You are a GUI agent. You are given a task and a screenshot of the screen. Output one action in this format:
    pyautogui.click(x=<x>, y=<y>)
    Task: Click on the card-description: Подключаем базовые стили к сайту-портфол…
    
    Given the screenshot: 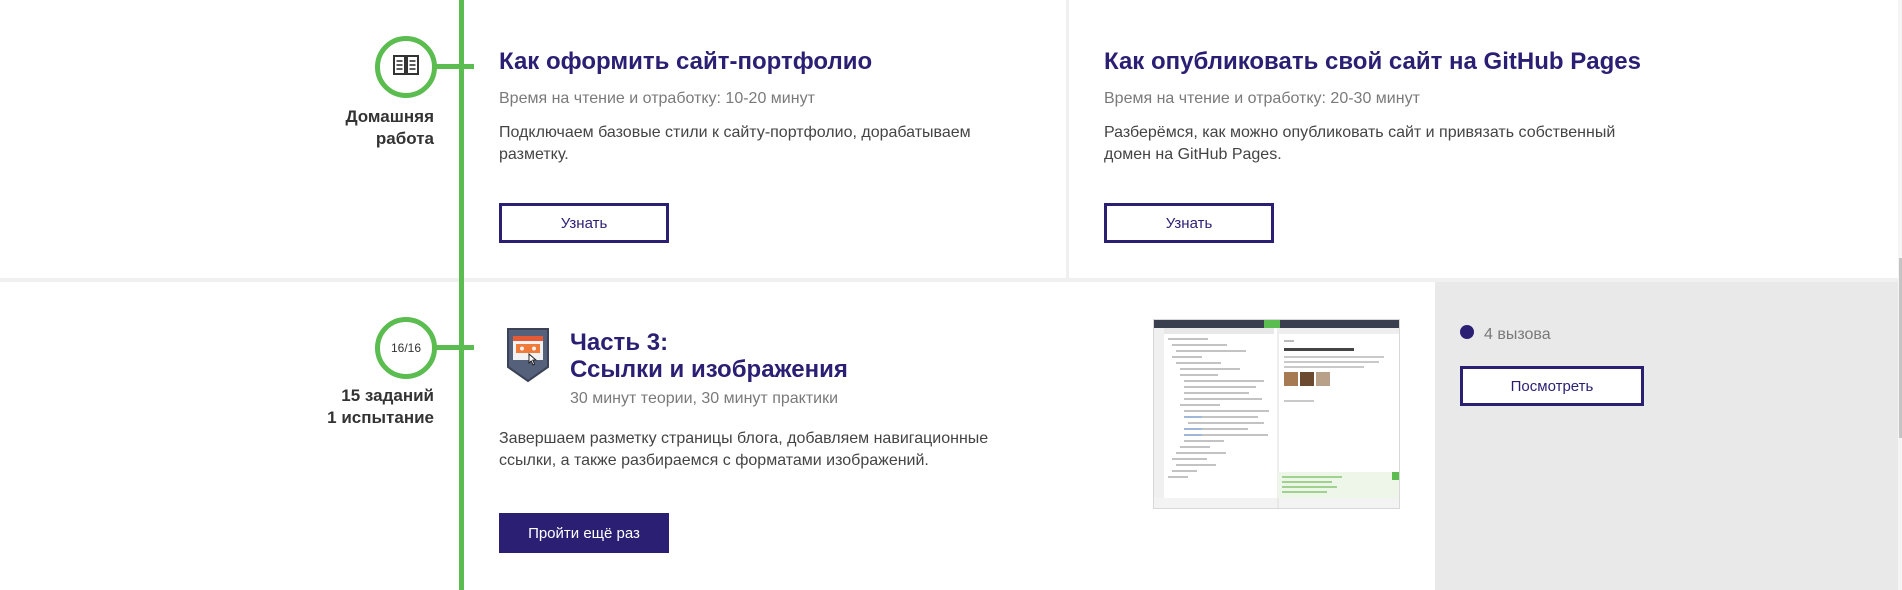 What is the action you would take?
    pyautogui.click(x=735, y=143)
    